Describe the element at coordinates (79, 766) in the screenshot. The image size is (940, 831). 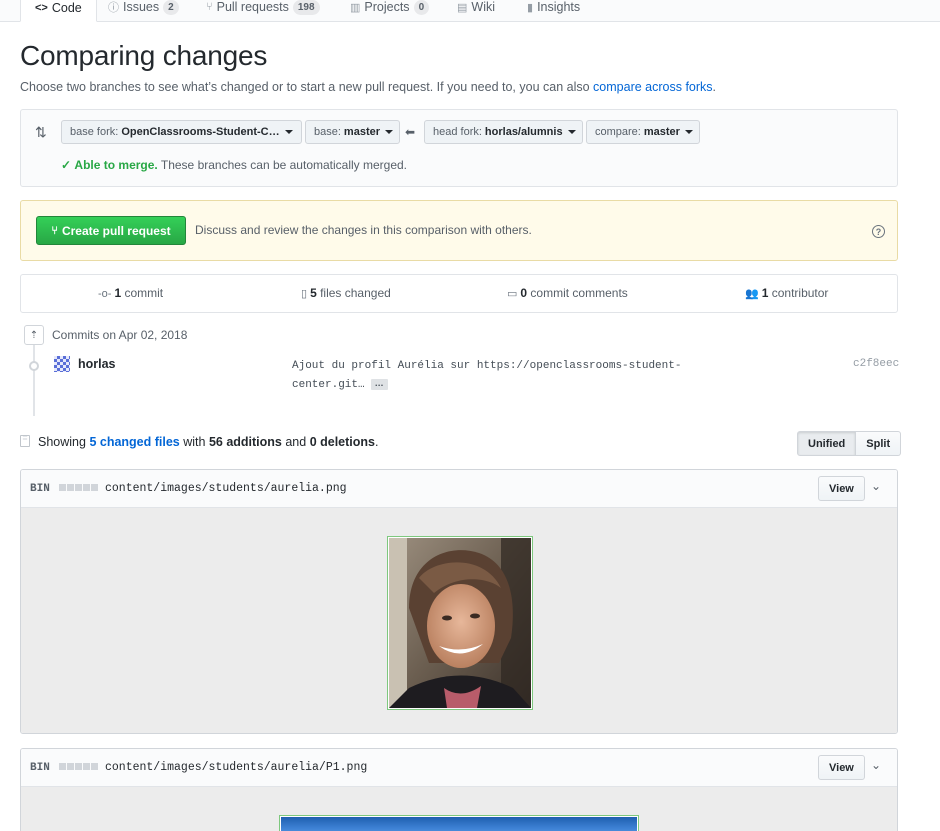
I see `diffstat` at that location.